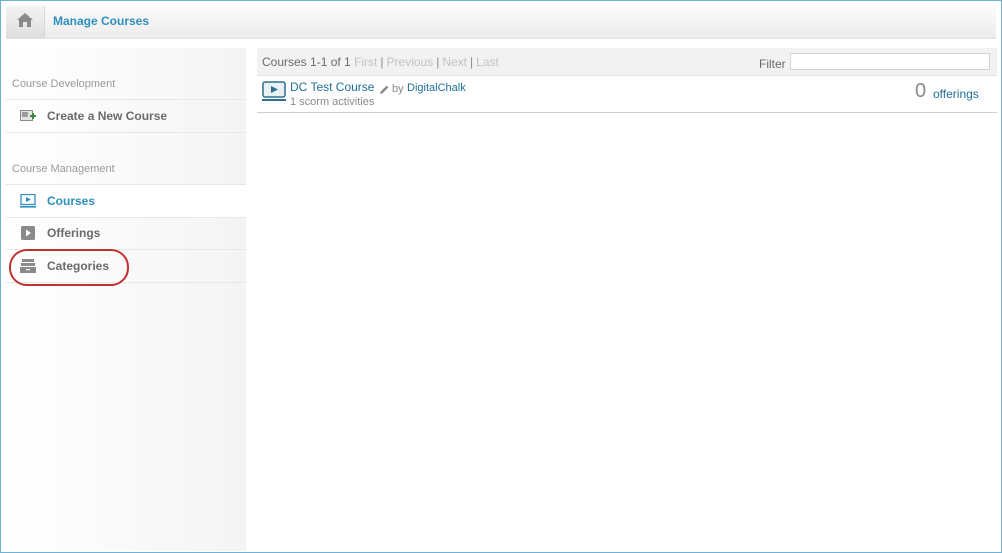  What do you see at coordinates (410, 62) in the screenshot?
I see `pager-previous-link: Previous` at bounding box center [410, 62].